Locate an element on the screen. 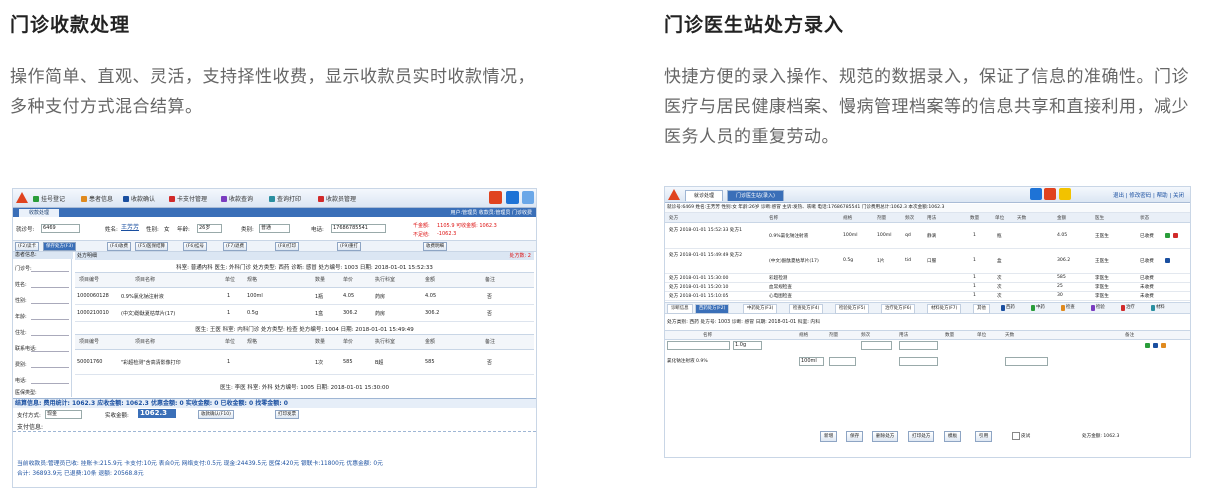  phone-input: 17686785541 is located at coordinates (358, 228).